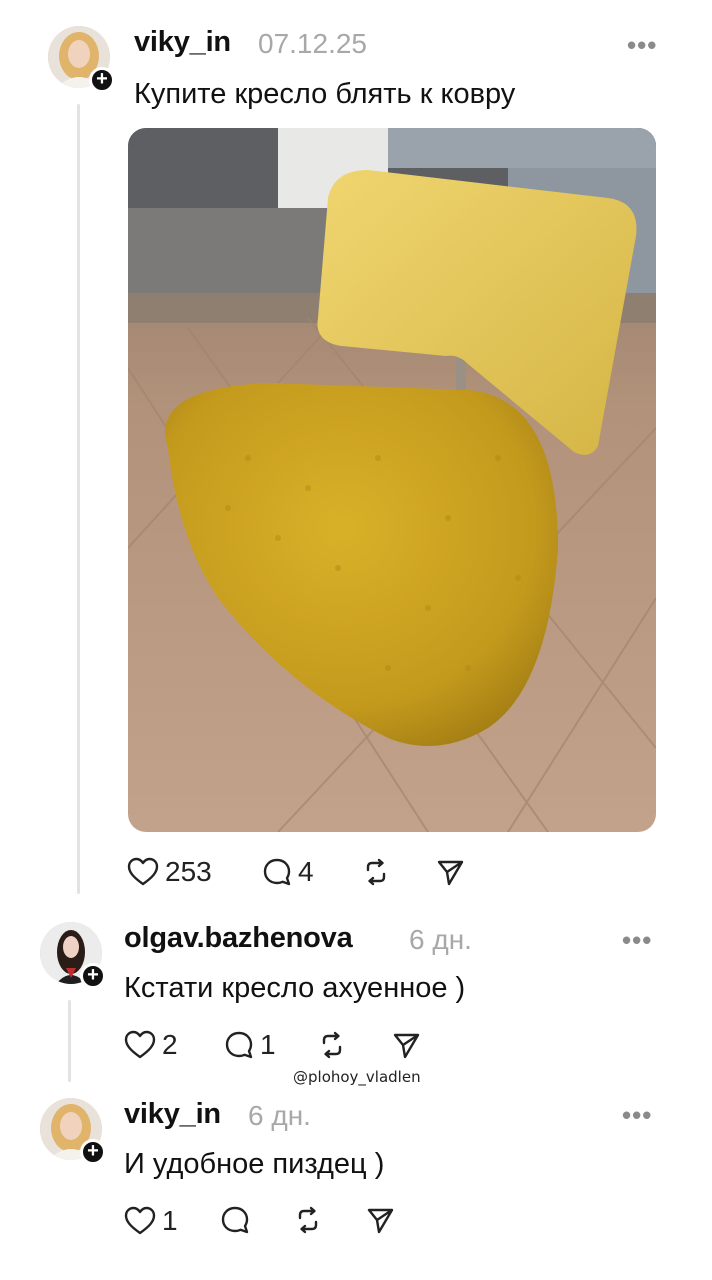 The width and height of the screenshot is (712, 1280). Describe the element at coordinates (295, 988) in the screenshot. I see `reply-text: Кстати кресло ахуенное )` at that location.